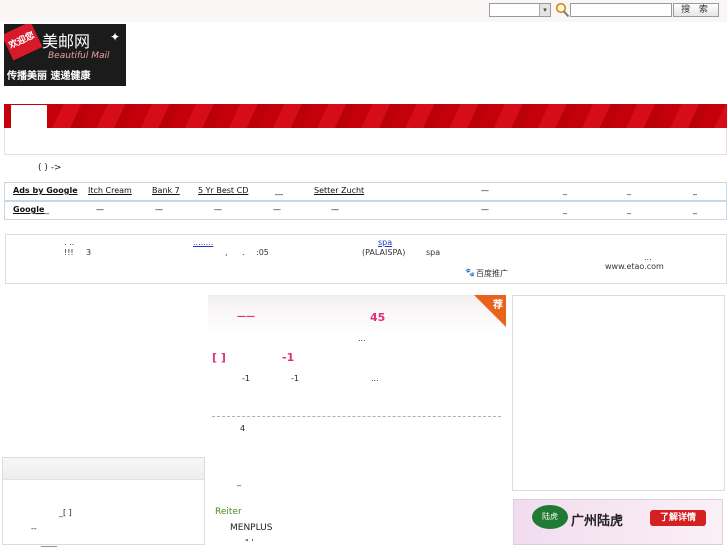 The image size is (727, 547). Describe the element at coordinates (45, 190) in the screenshot. I see `ads-by-google-label: Ads by Google` at that location.